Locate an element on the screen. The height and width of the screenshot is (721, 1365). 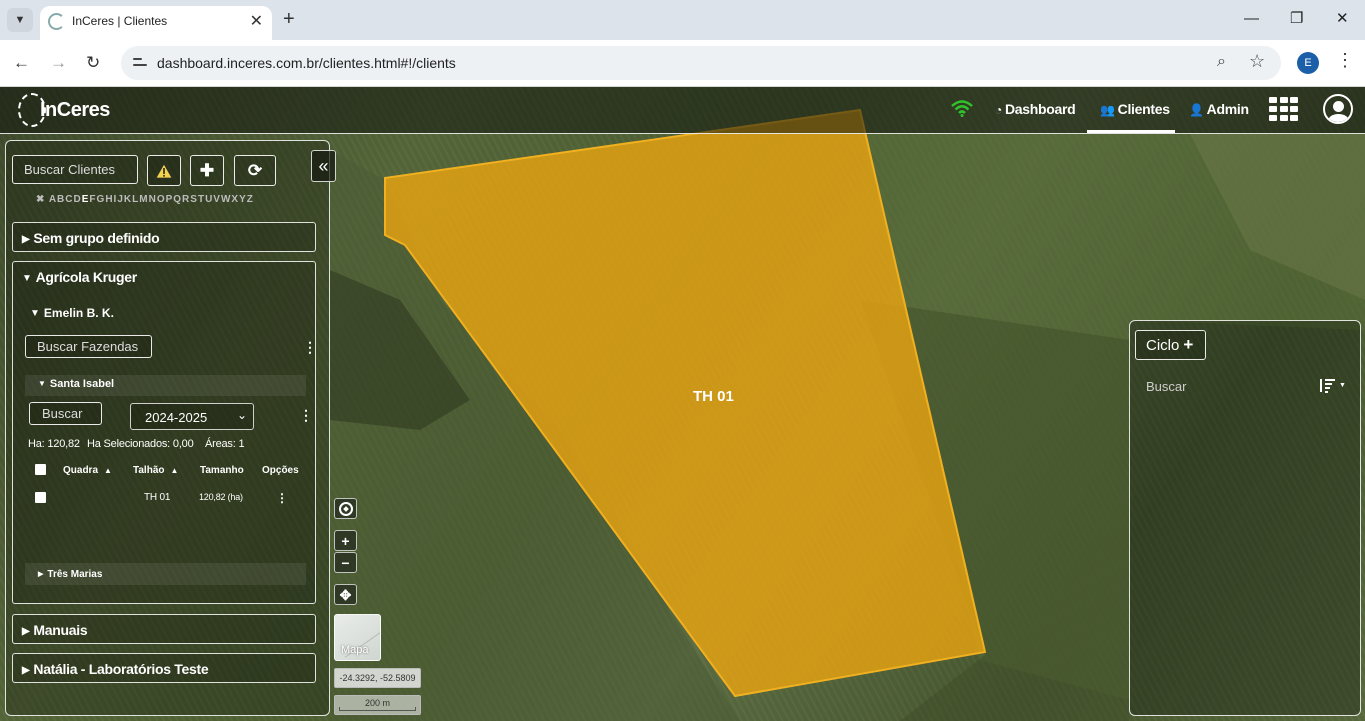
compass-icon is located at coordinates (345, 508).